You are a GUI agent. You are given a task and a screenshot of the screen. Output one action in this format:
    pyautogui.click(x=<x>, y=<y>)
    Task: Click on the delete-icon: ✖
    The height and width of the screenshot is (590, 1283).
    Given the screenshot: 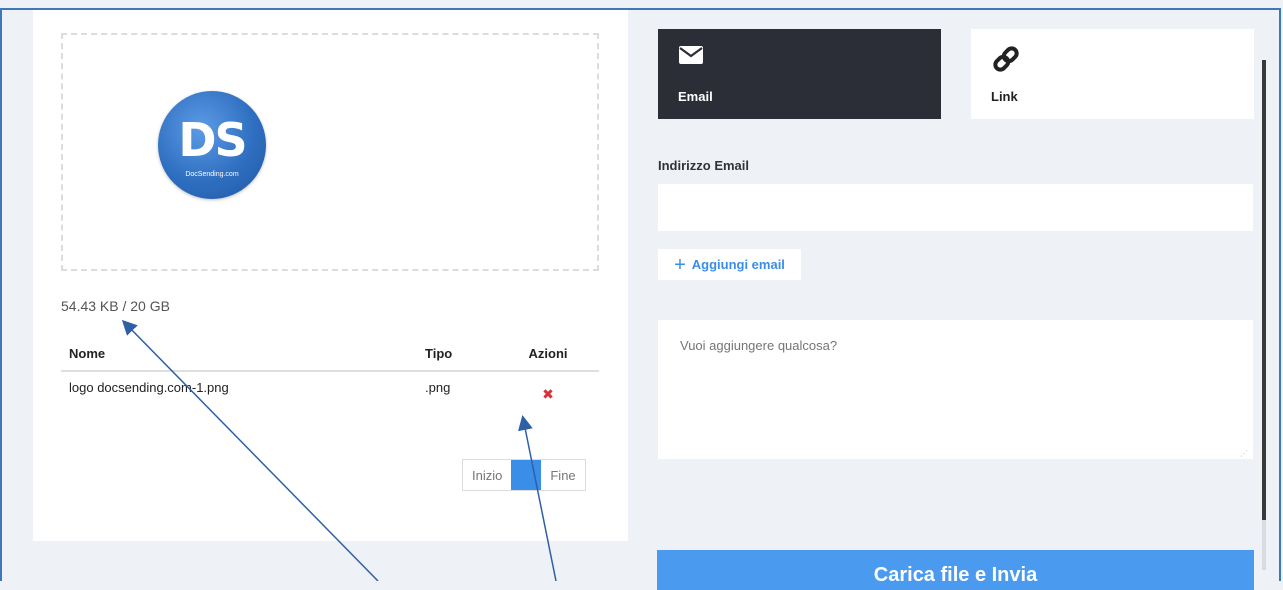 What is the action you would take?
    pyautogui.click(x=548, y=394)
    